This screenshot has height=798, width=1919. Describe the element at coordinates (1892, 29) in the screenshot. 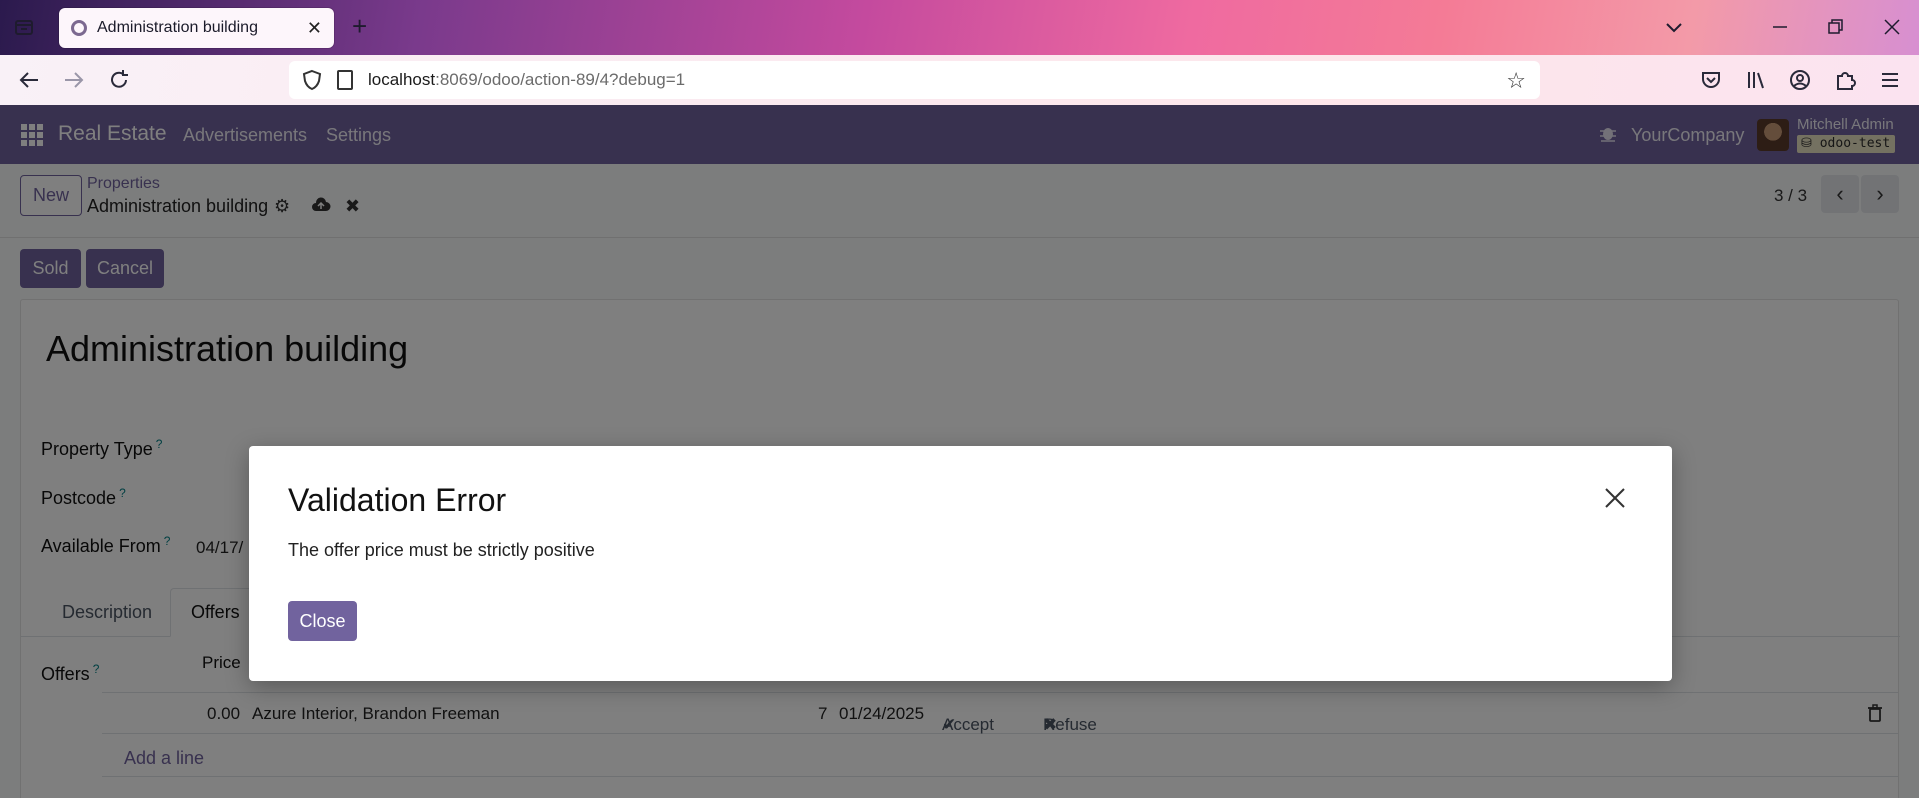

I see `close-window-icon` at that location.